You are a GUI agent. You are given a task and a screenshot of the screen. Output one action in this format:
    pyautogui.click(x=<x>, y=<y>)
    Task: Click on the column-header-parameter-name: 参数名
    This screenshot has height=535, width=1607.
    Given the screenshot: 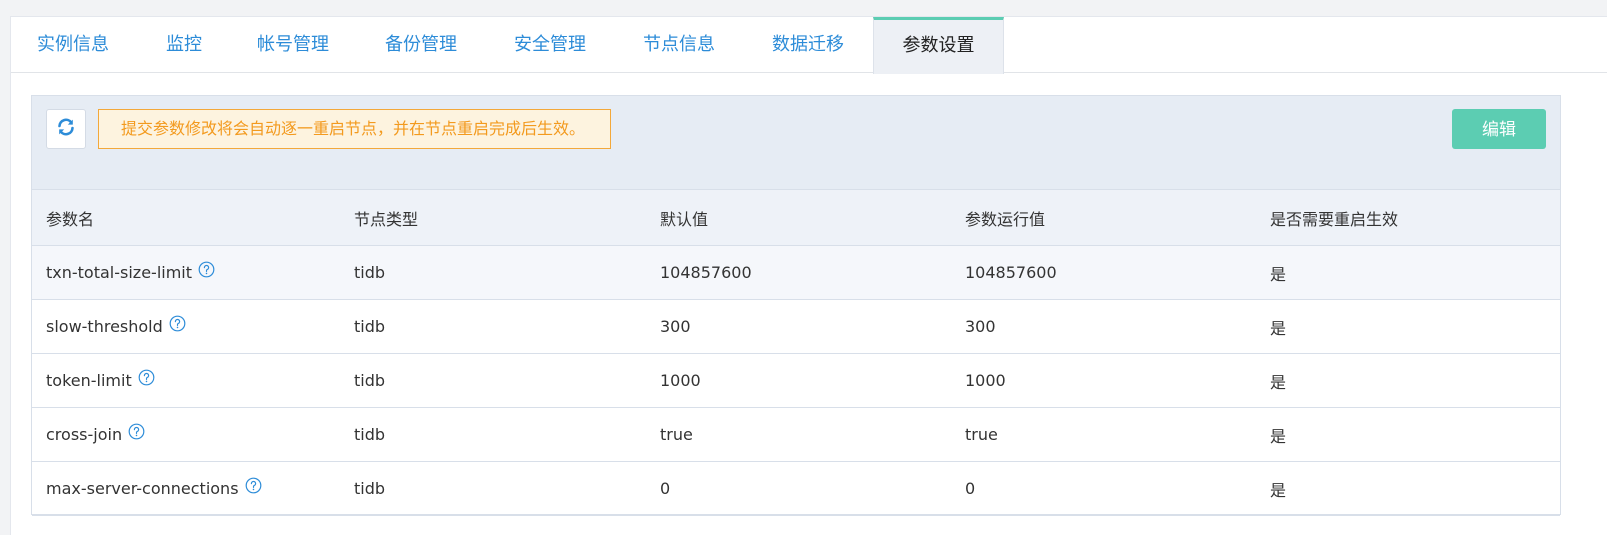 What is the action you would take?
    pyautogui.click(x=186, y=218)
    